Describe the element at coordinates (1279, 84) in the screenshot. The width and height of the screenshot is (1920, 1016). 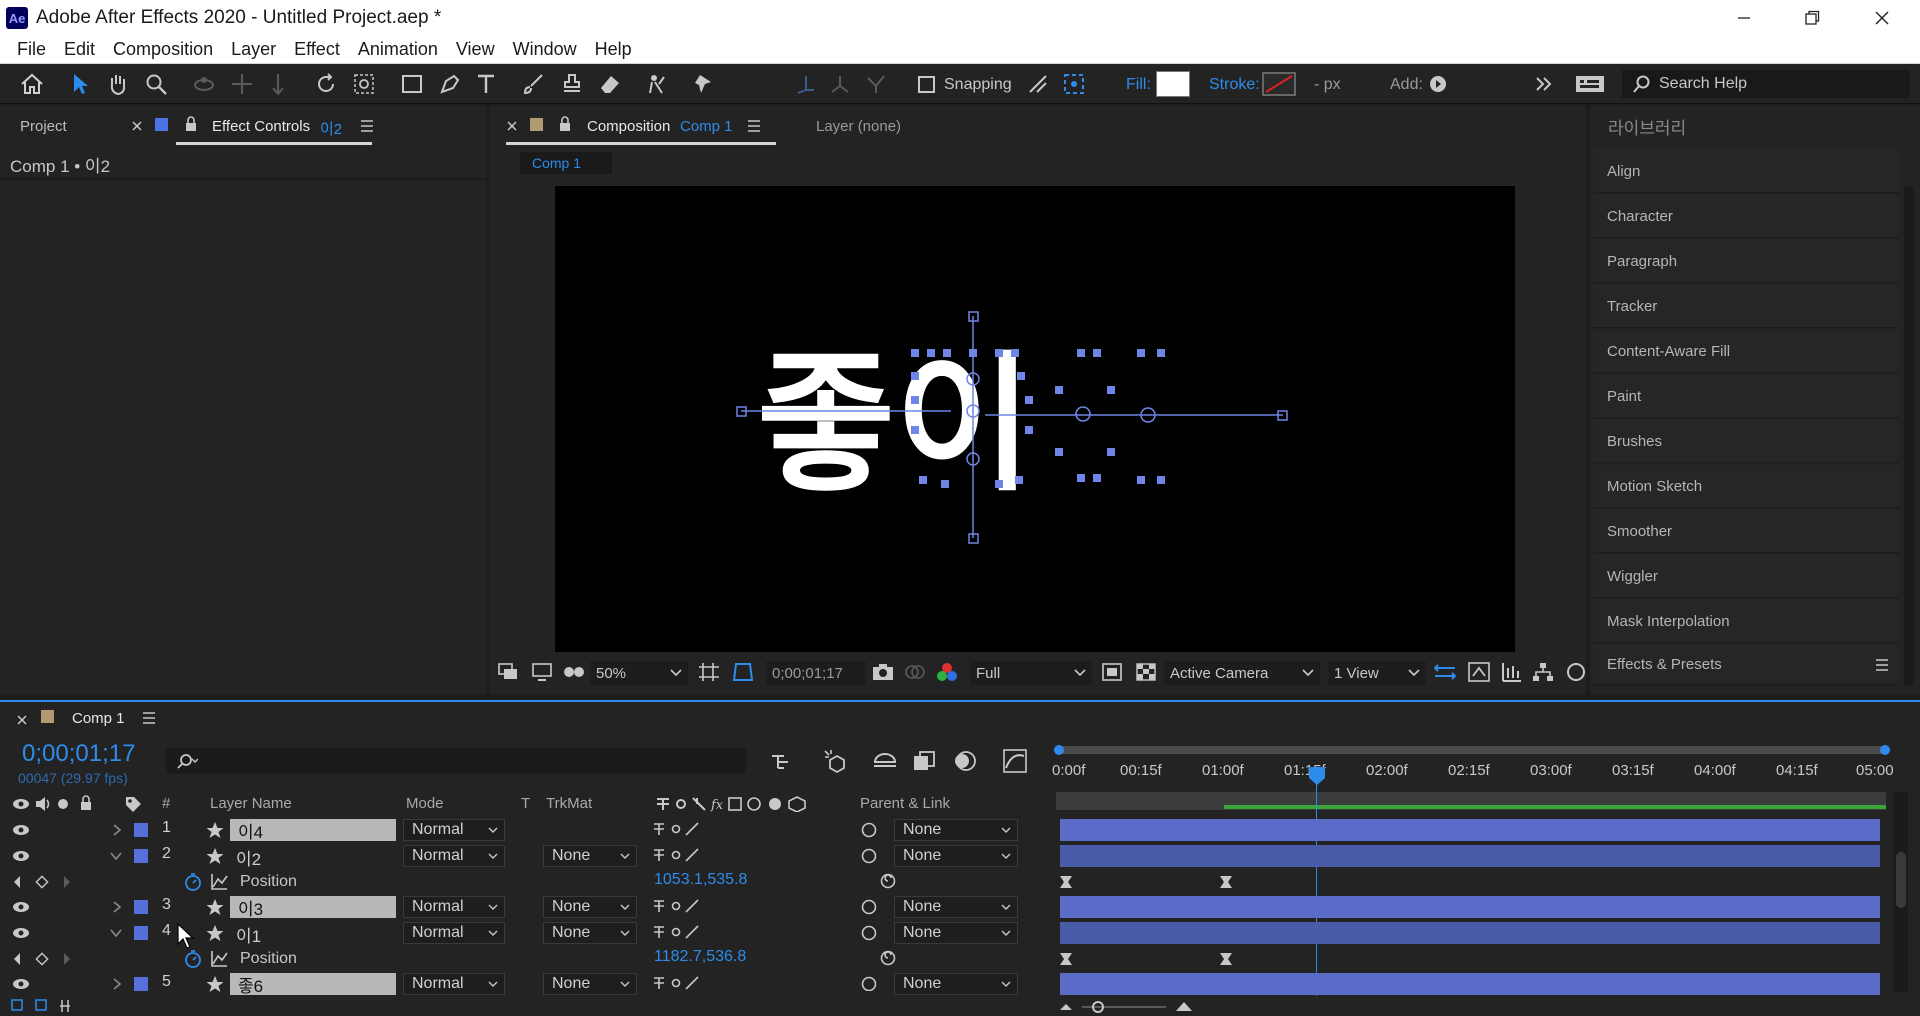
I see `stroke-swatch` at that location.